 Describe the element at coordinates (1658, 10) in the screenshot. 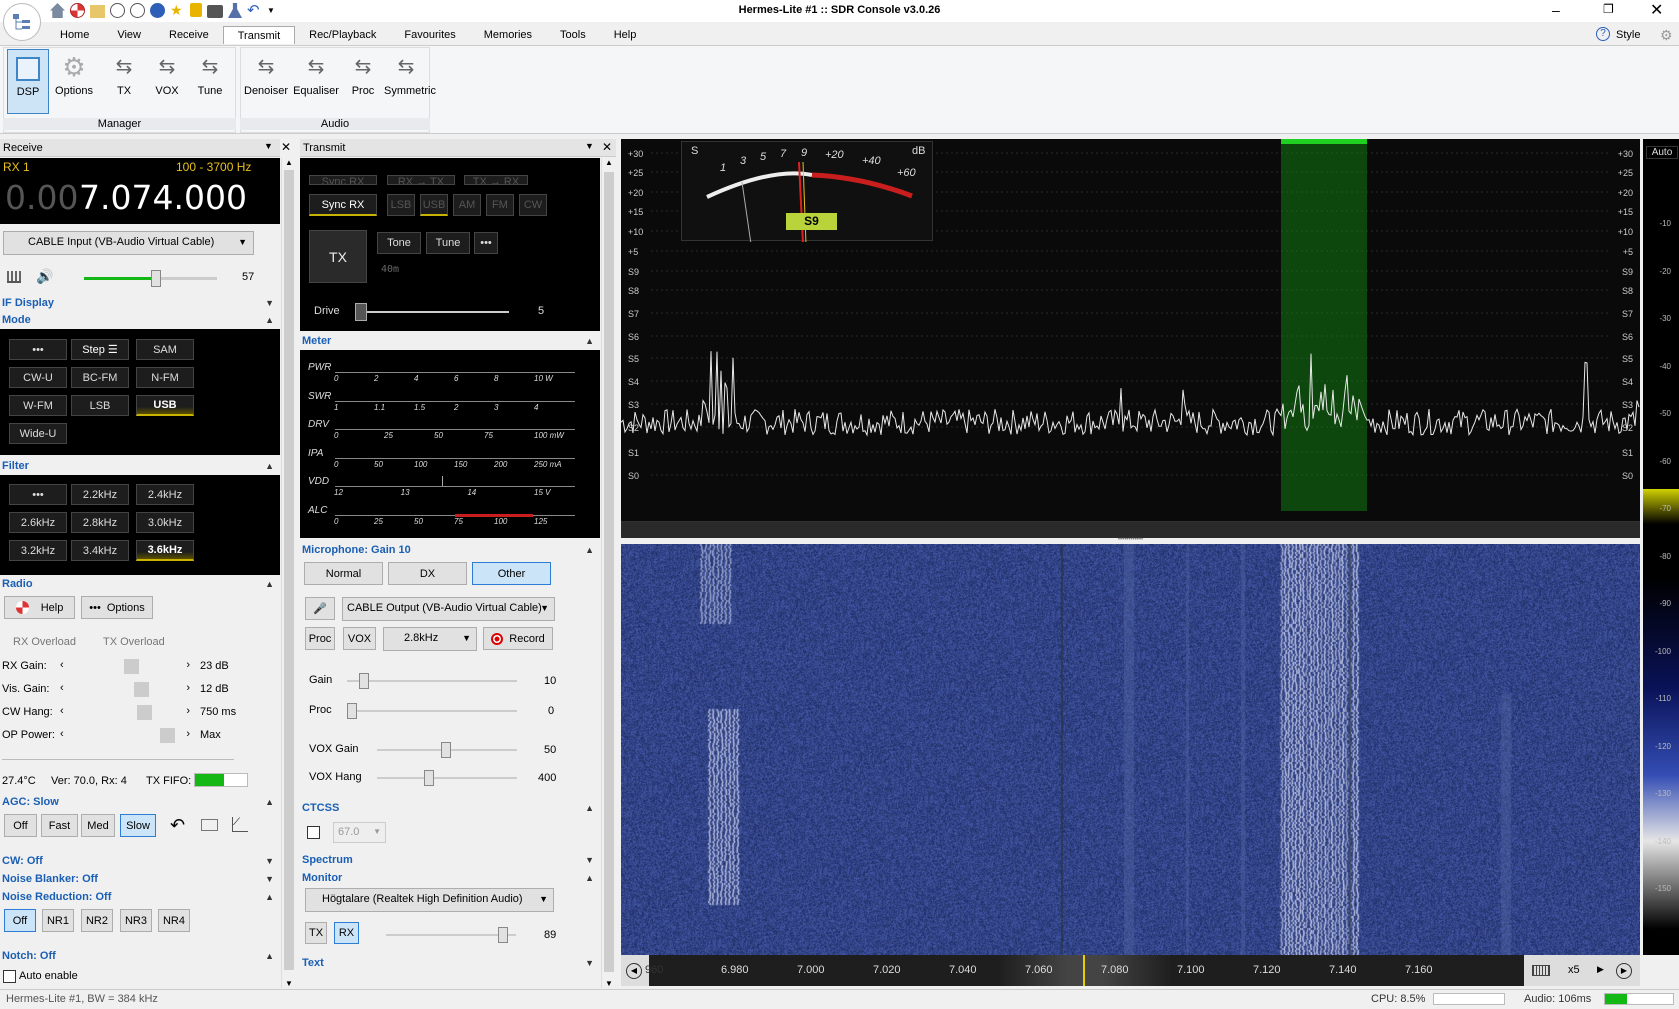

I see `close-button: ✕` at that location.